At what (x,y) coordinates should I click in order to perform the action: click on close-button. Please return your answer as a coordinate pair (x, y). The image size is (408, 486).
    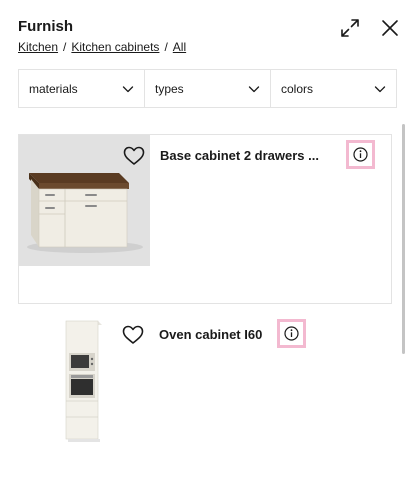
    Looking at the image, I should click on (390, 28).